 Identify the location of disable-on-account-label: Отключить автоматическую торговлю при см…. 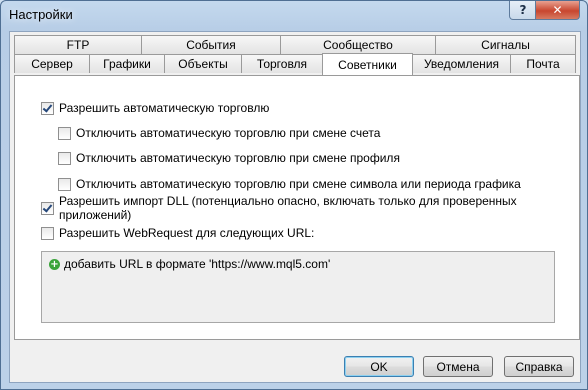
(228, 133).